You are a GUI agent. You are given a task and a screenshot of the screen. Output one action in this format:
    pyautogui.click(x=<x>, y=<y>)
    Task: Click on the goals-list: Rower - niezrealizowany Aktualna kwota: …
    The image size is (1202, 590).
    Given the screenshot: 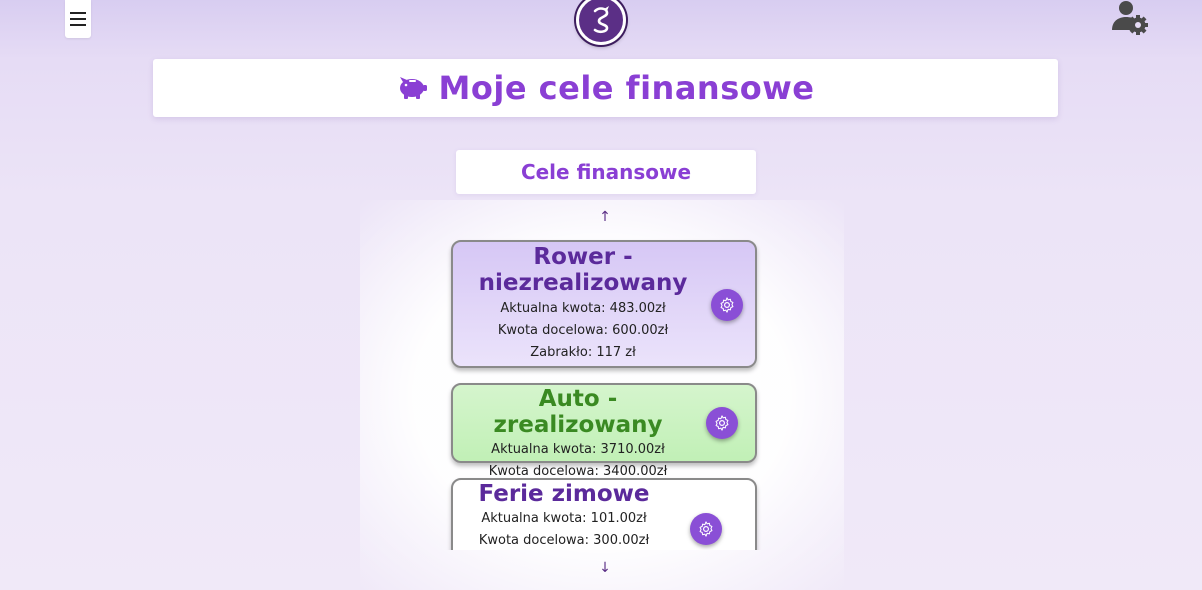 What is the action you would take?
    pyautogui.click(x=605, y=391)
    